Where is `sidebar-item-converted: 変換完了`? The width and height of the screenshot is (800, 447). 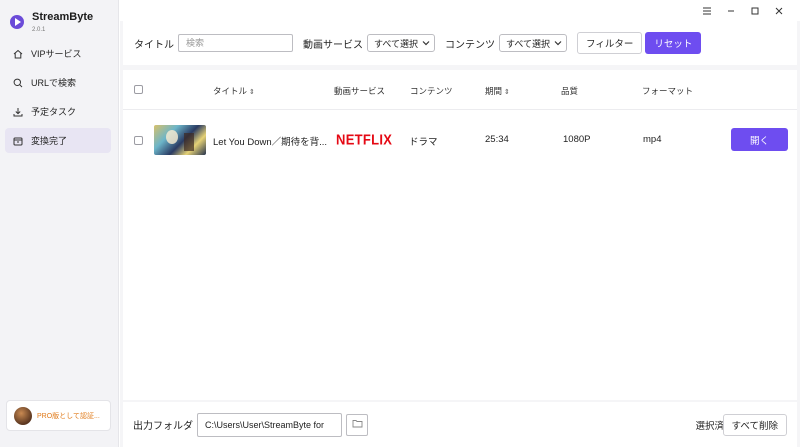
sidebar-item-converted: 変換完了 is located at coordinates (58, 140).